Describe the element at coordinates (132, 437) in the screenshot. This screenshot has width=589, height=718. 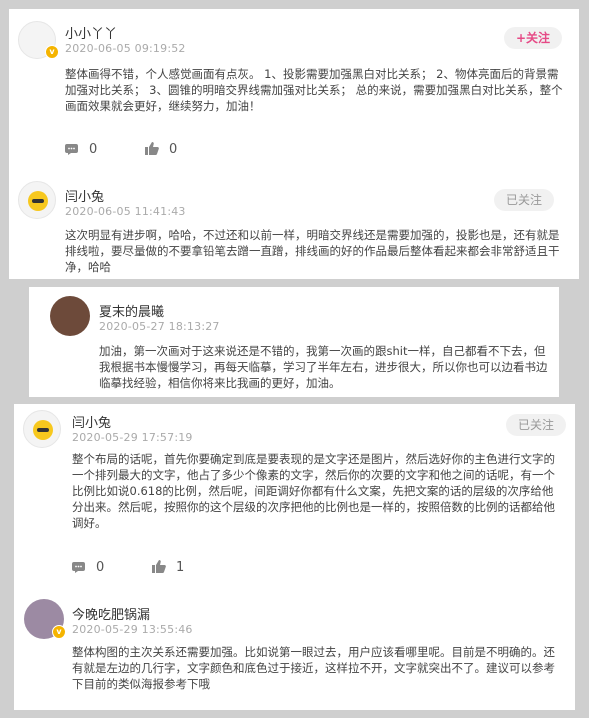
I see `comment-time: 2020-05-29 17:57:19` at that location.